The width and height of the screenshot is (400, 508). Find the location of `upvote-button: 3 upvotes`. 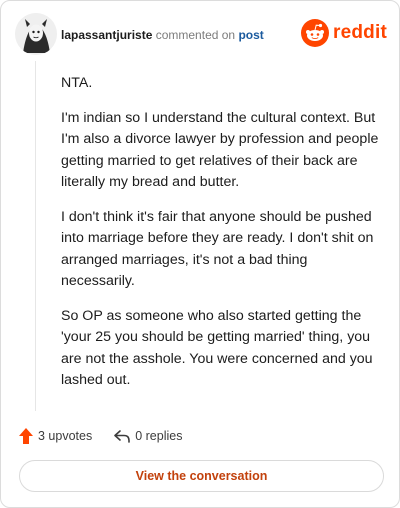

upvote-button: 3 upvotes is located at coordinates (55, 436).